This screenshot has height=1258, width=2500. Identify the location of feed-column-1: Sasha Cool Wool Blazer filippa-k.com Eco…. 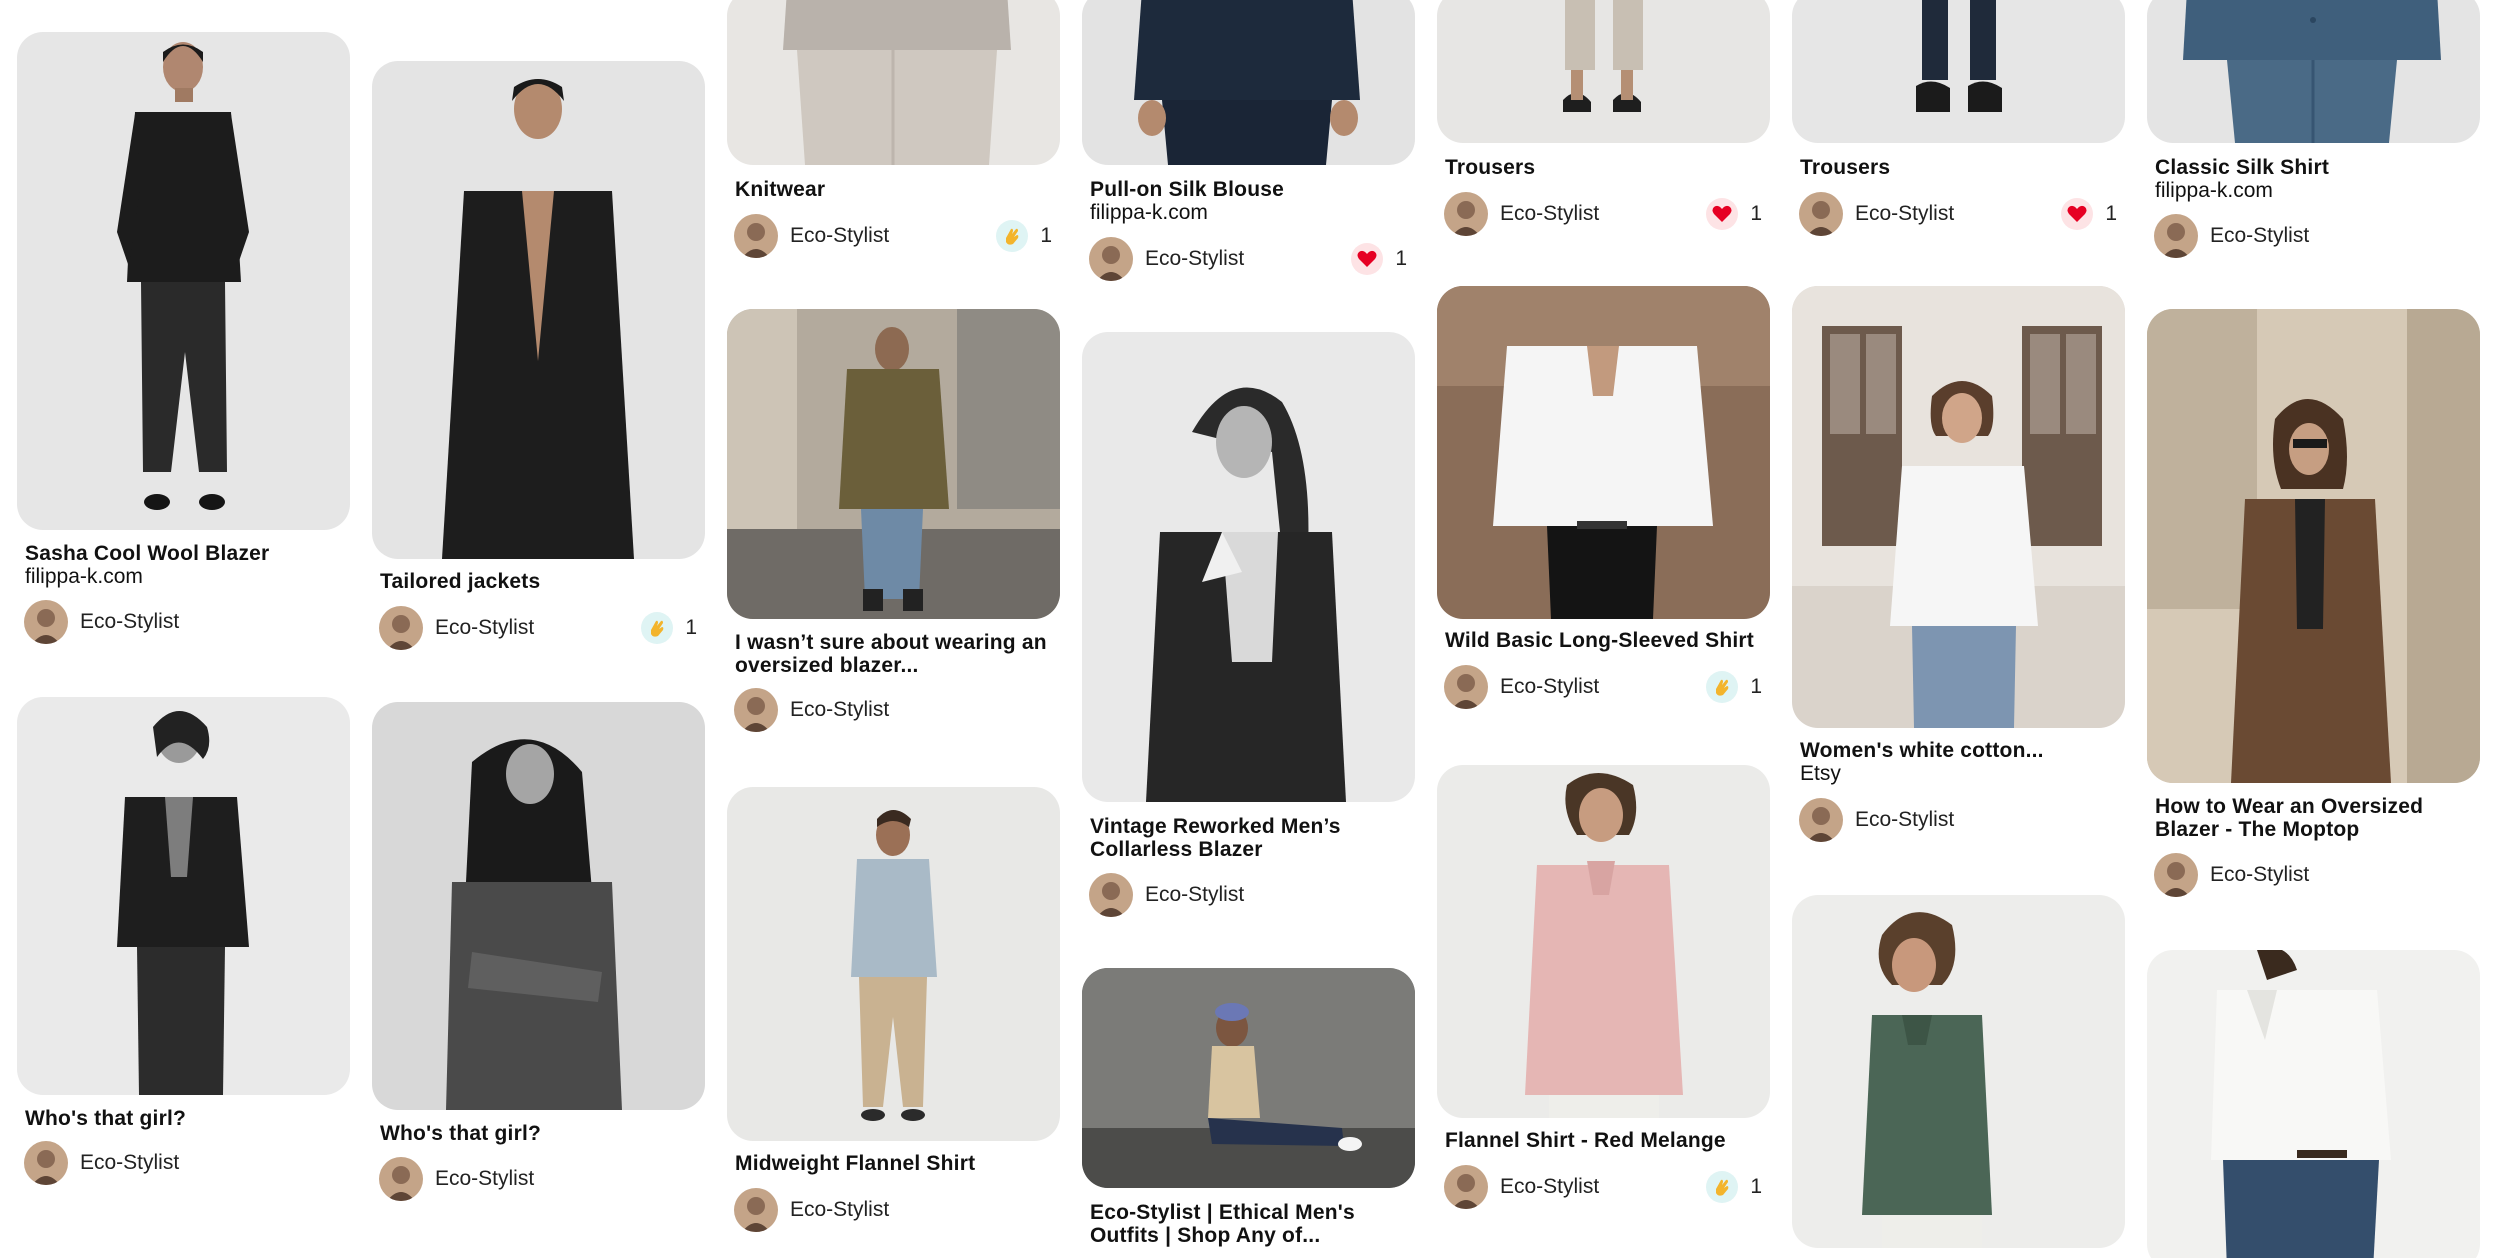
(183, 629).